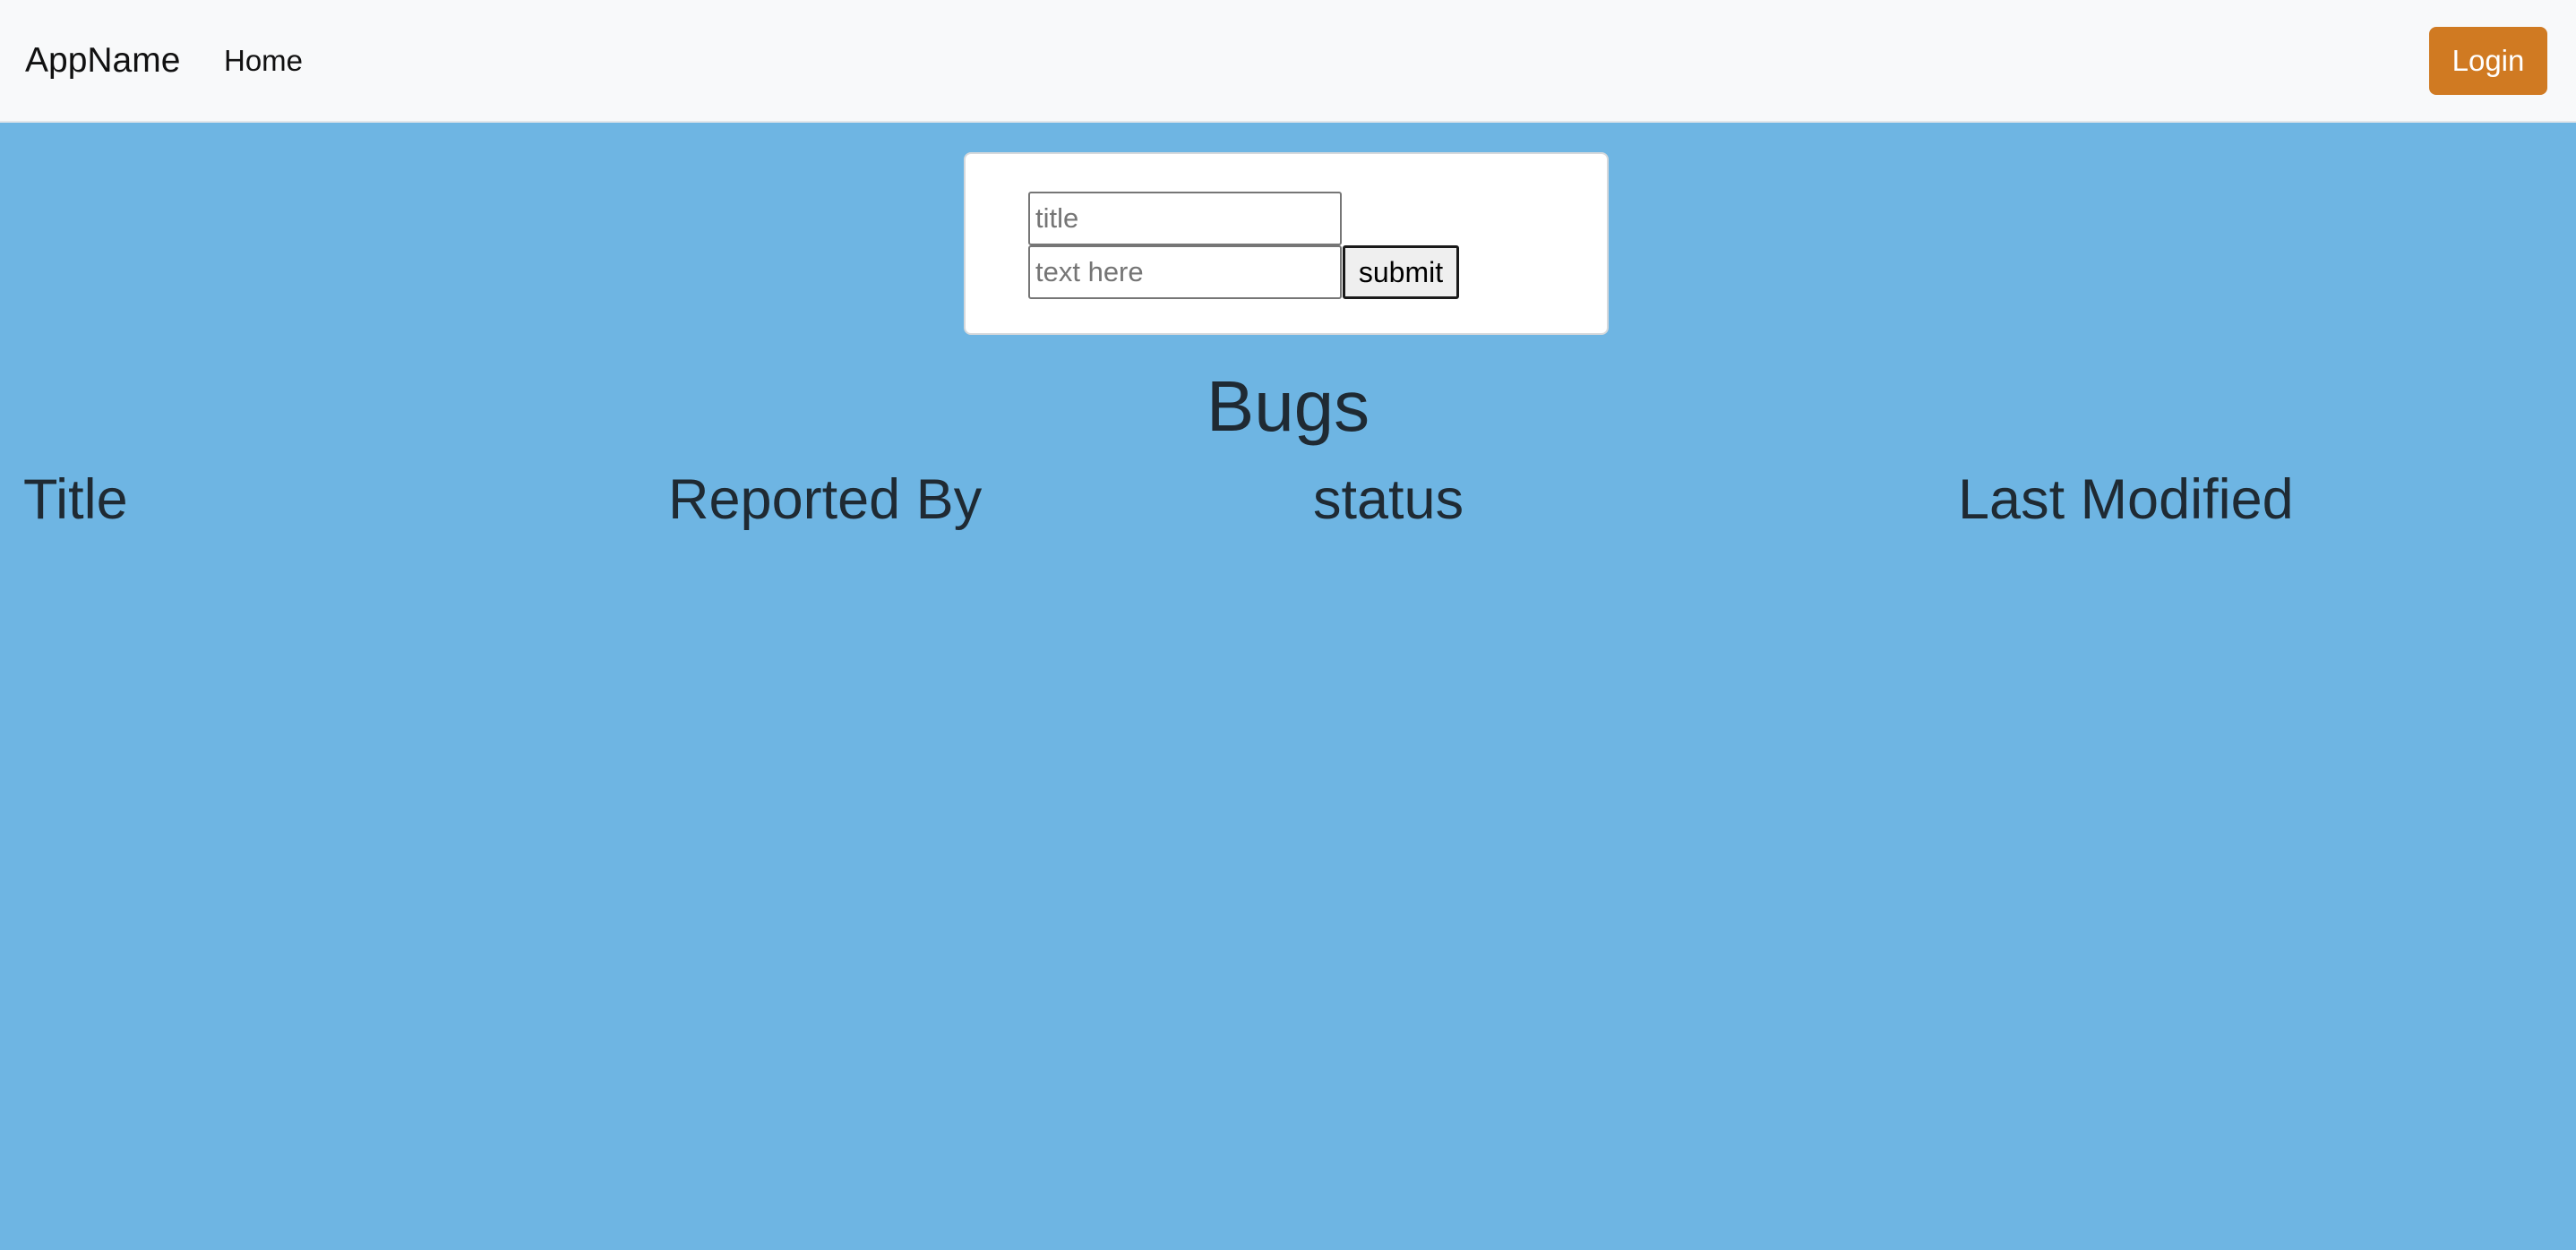 The height and width of the screenshot is (1250, 2576). I want to click on brand-logo: AppName, so click(102, 61).